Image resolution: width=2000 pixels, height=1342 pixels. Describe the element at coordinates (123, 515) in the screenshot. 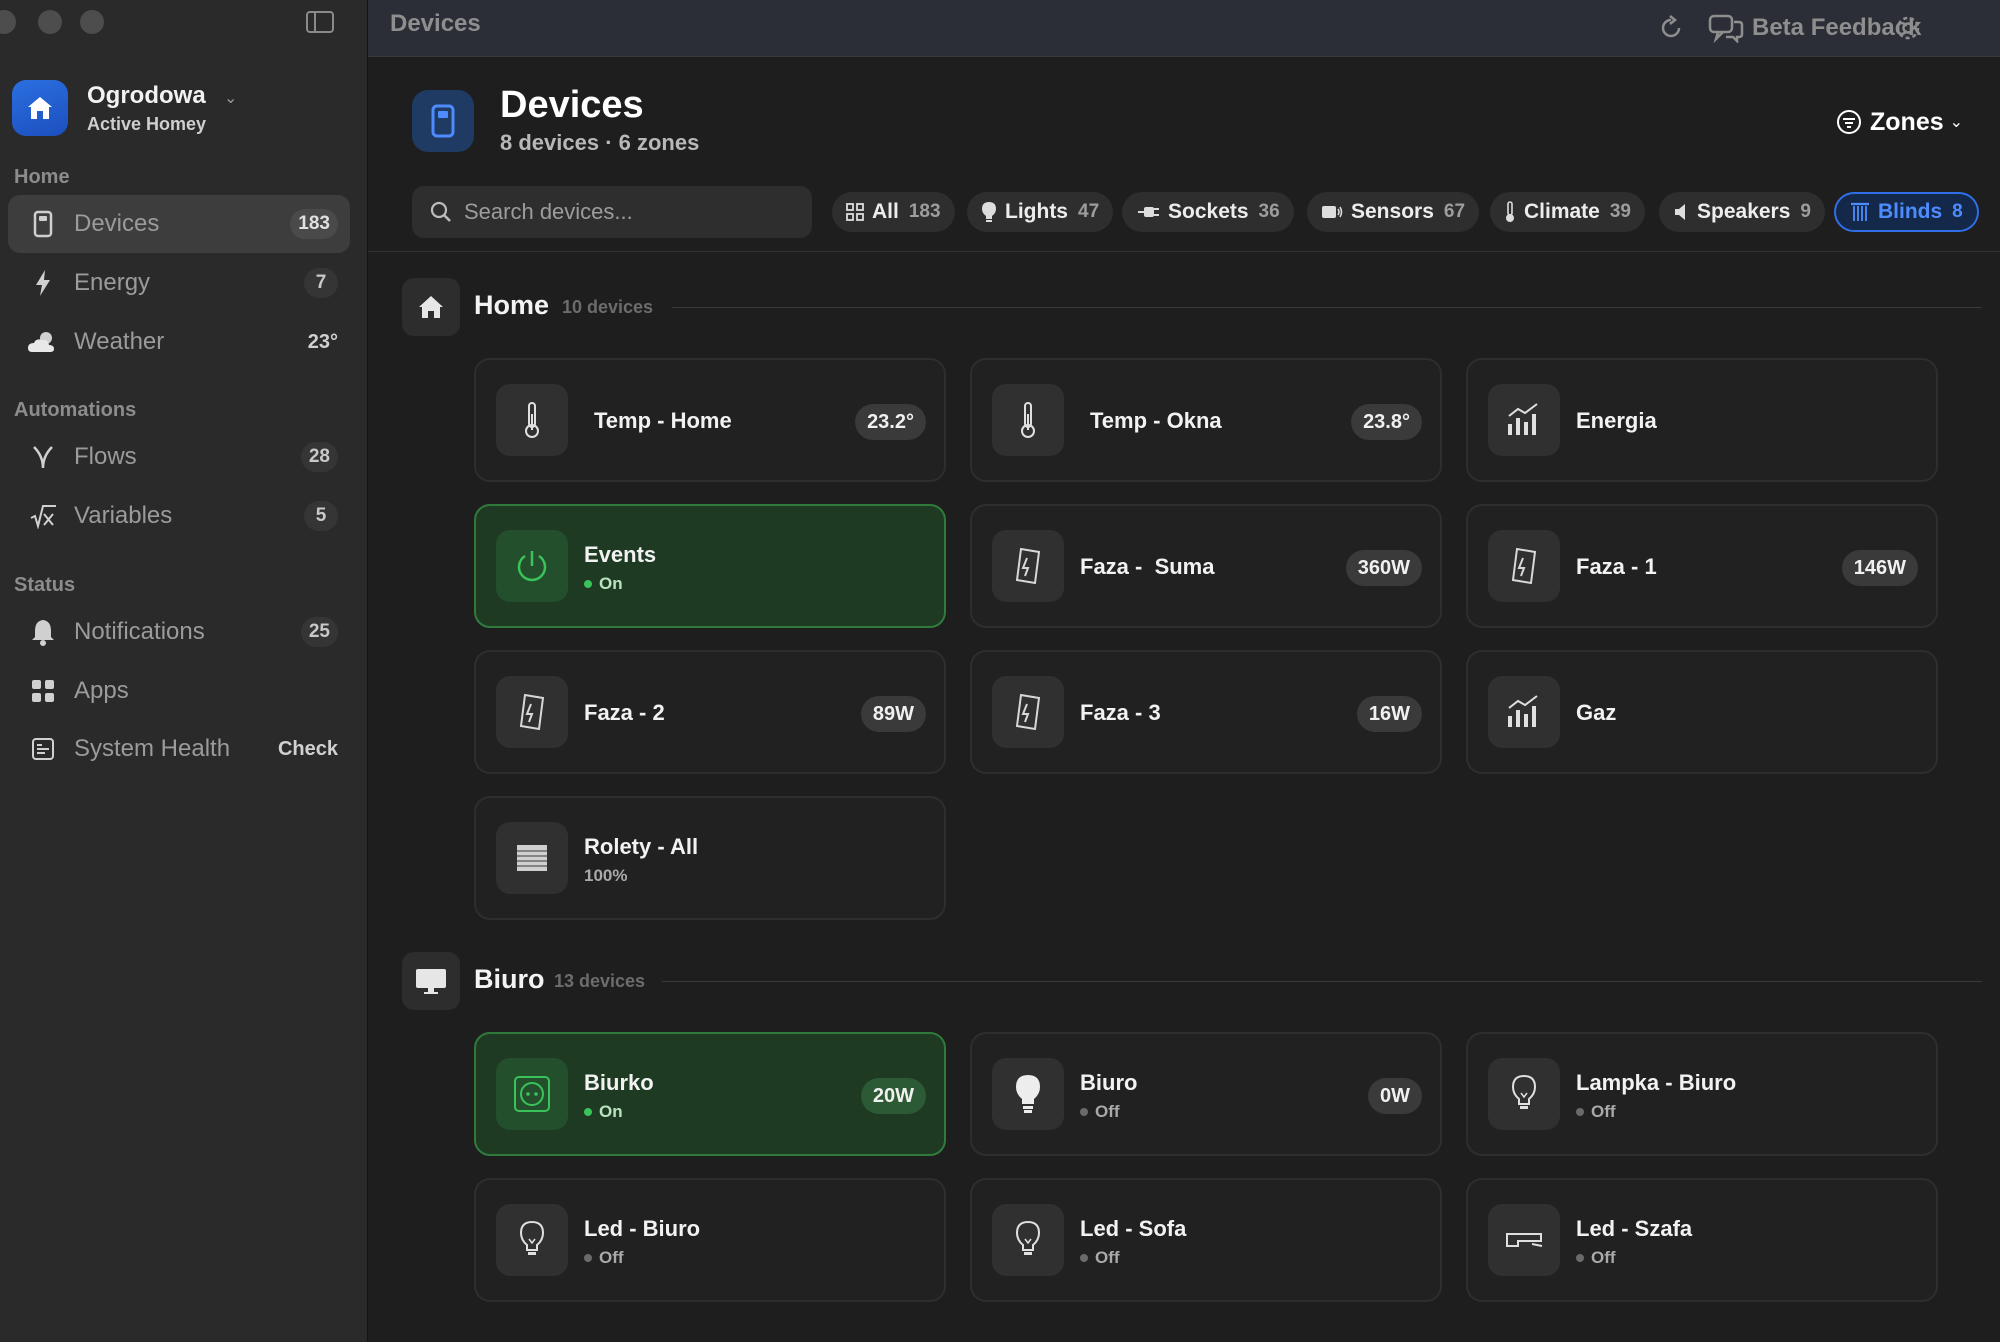

I see `sidebar-item-label: Variables` at that location.